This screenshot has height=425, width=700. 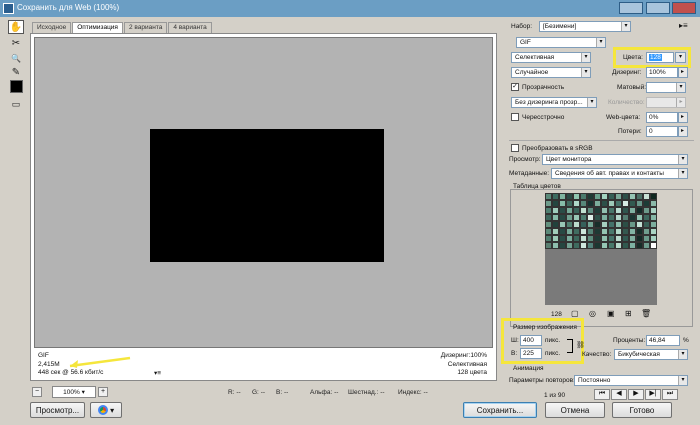 I want to click on browser-select-button: ▾, so click(x=106, y=410).